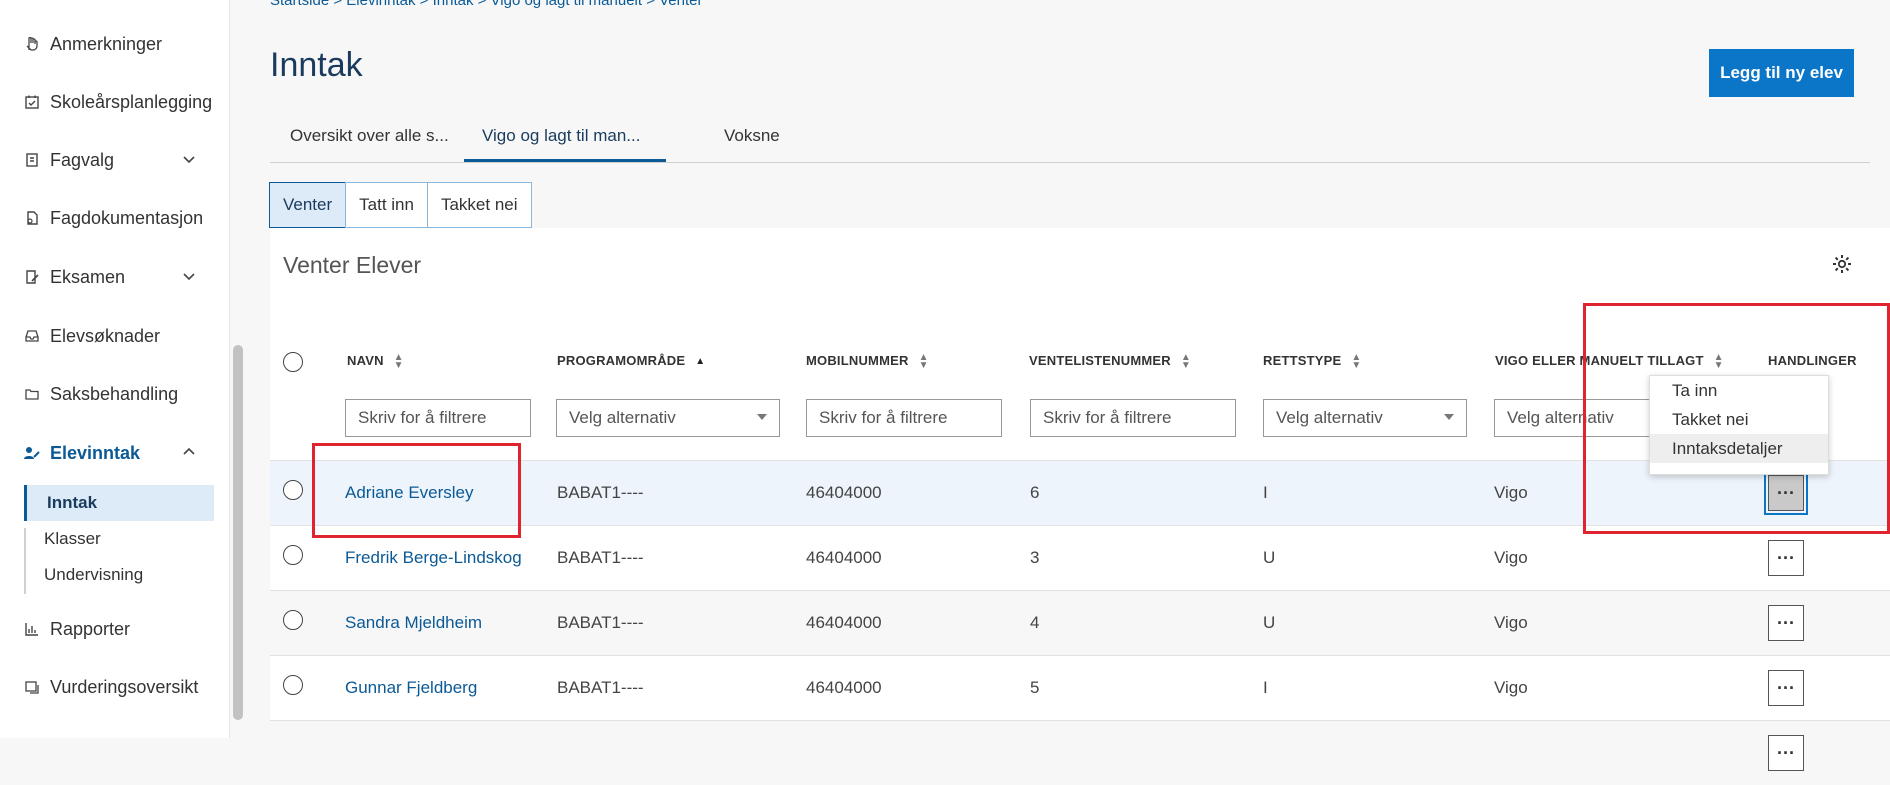 The width and height of the screenshot is (1890, 785). What do you see at coordinates (32, 277) in the screenshot?
I see `exam-icon` at bounding box center [32, 277].